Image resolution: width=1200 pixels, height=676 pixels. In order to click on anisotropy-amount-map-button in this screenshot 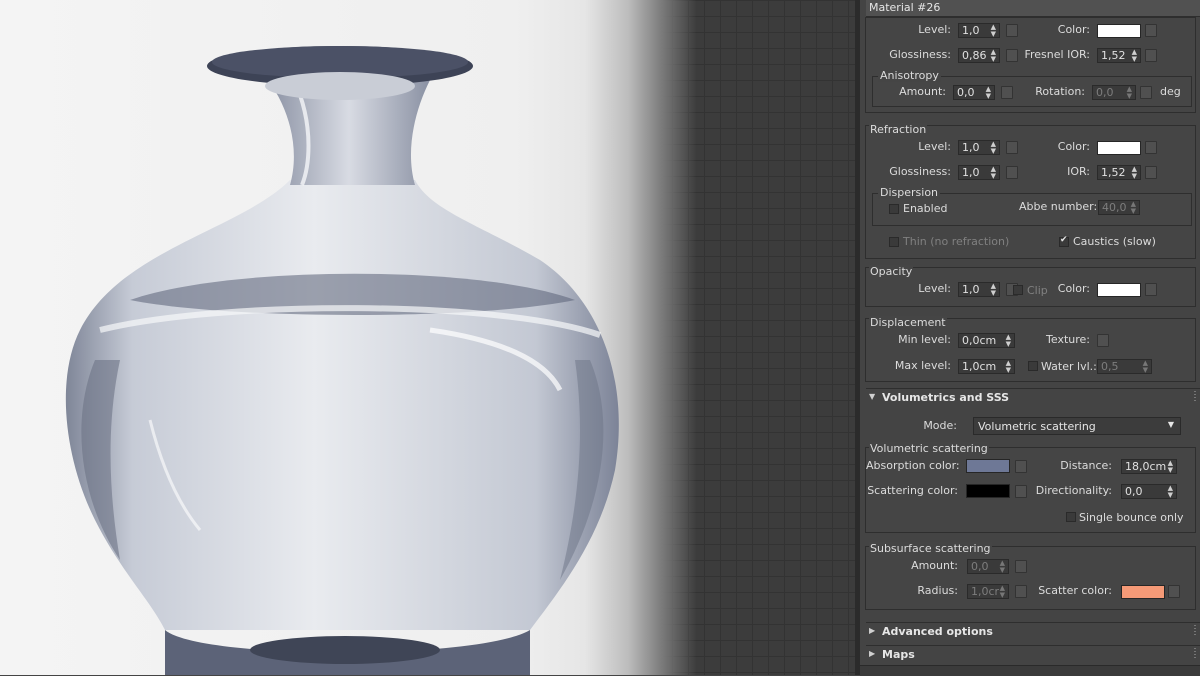, I will do `click(1007, 92)`.